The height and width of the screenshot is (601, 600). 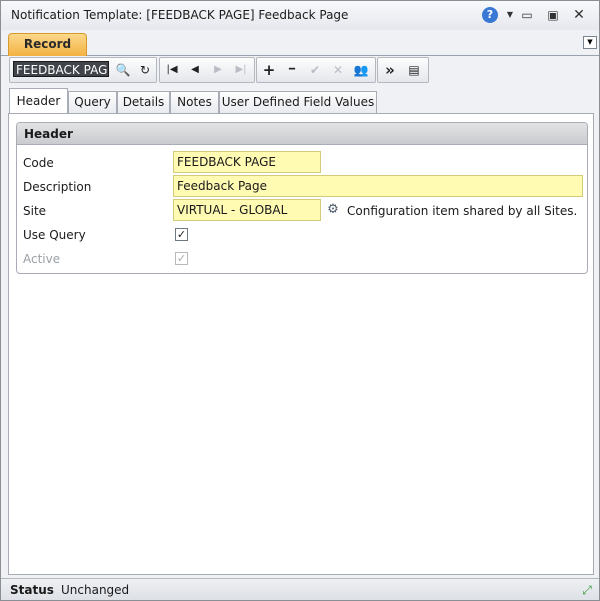 What do you see at coordinates (143, 102) in the screenshot?
I see `tab-details: Details` at bounding box center [143, 102].